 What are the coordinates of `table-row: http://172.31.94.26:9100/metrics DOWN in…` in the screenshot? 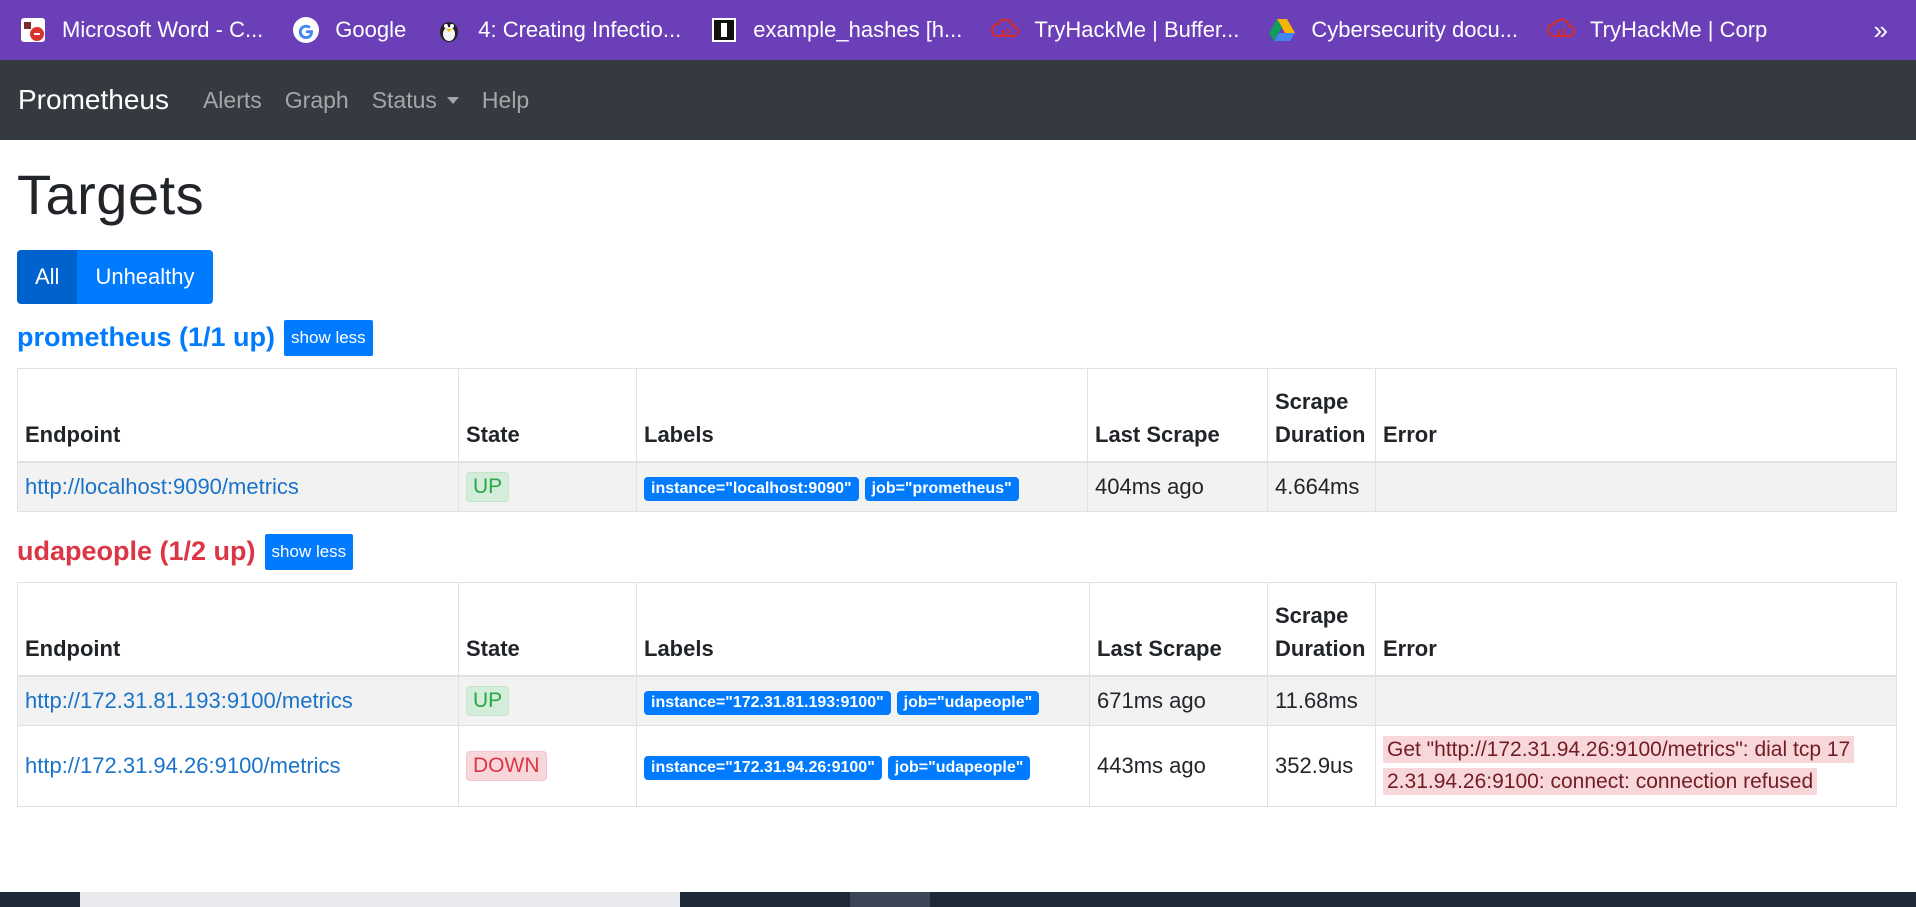 It's located at (957, 765).